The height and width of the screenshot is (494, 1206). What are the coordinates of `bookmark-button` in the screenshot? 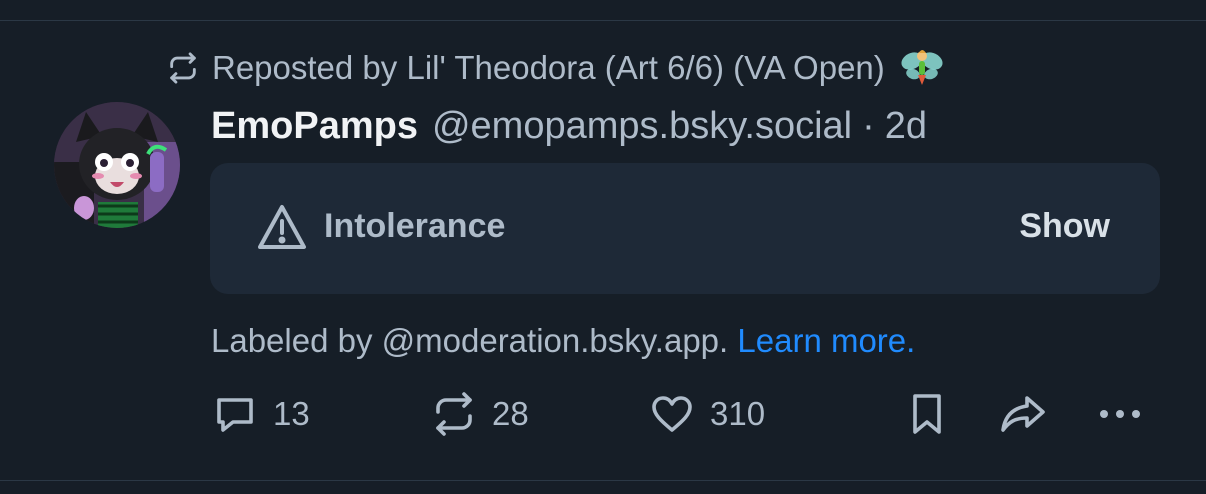 It's located at (927, 414).